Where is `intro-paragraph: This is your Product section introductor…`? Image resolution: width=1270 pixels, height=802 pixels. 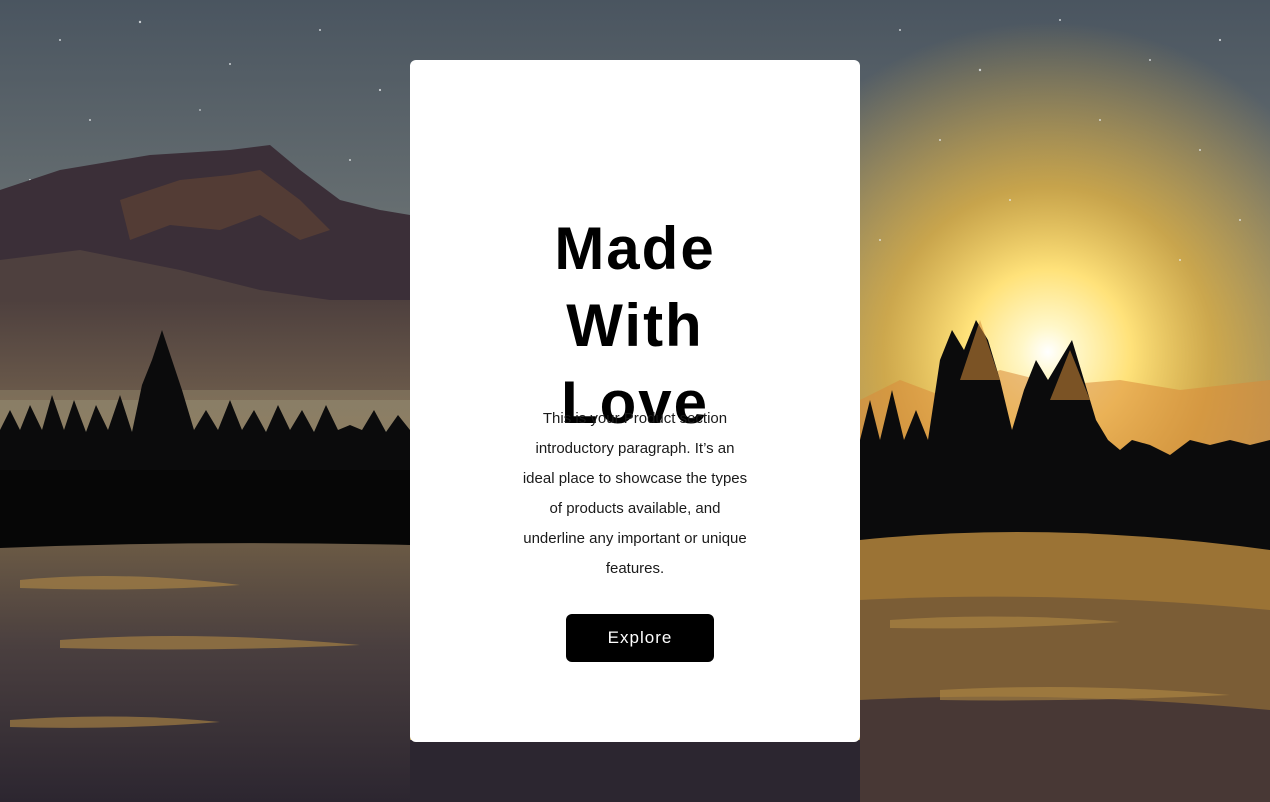
intro-paragraph: This is your Product section introductor… is located at coordinates (635, 493).